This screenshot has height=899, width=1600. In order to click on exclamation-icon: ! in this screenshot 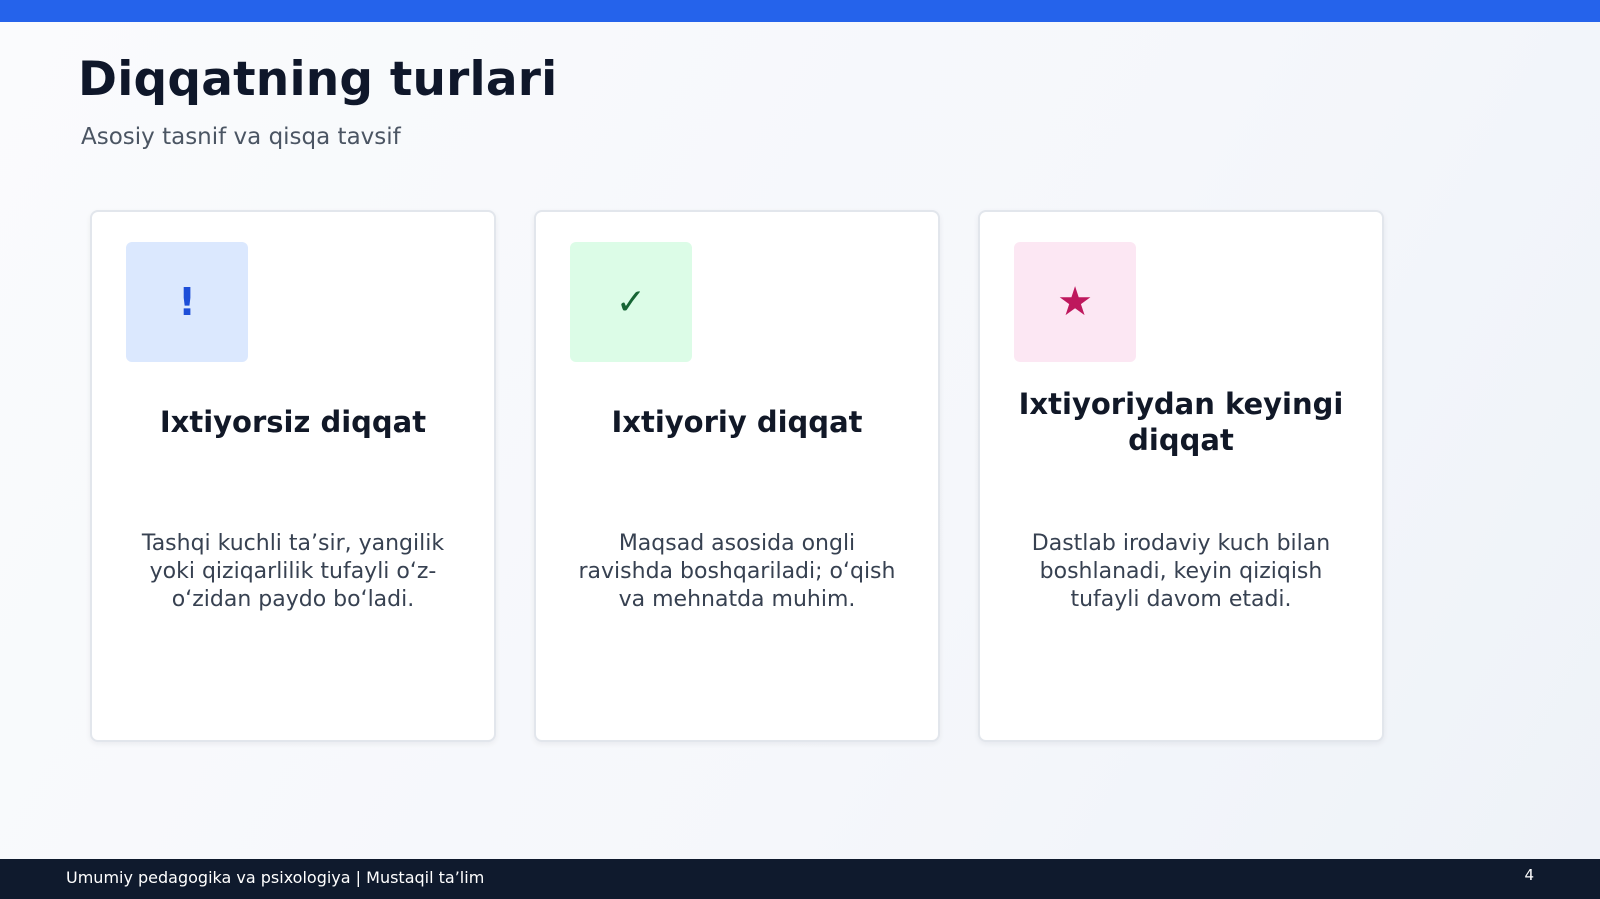, I will do `click(187, 302)`.